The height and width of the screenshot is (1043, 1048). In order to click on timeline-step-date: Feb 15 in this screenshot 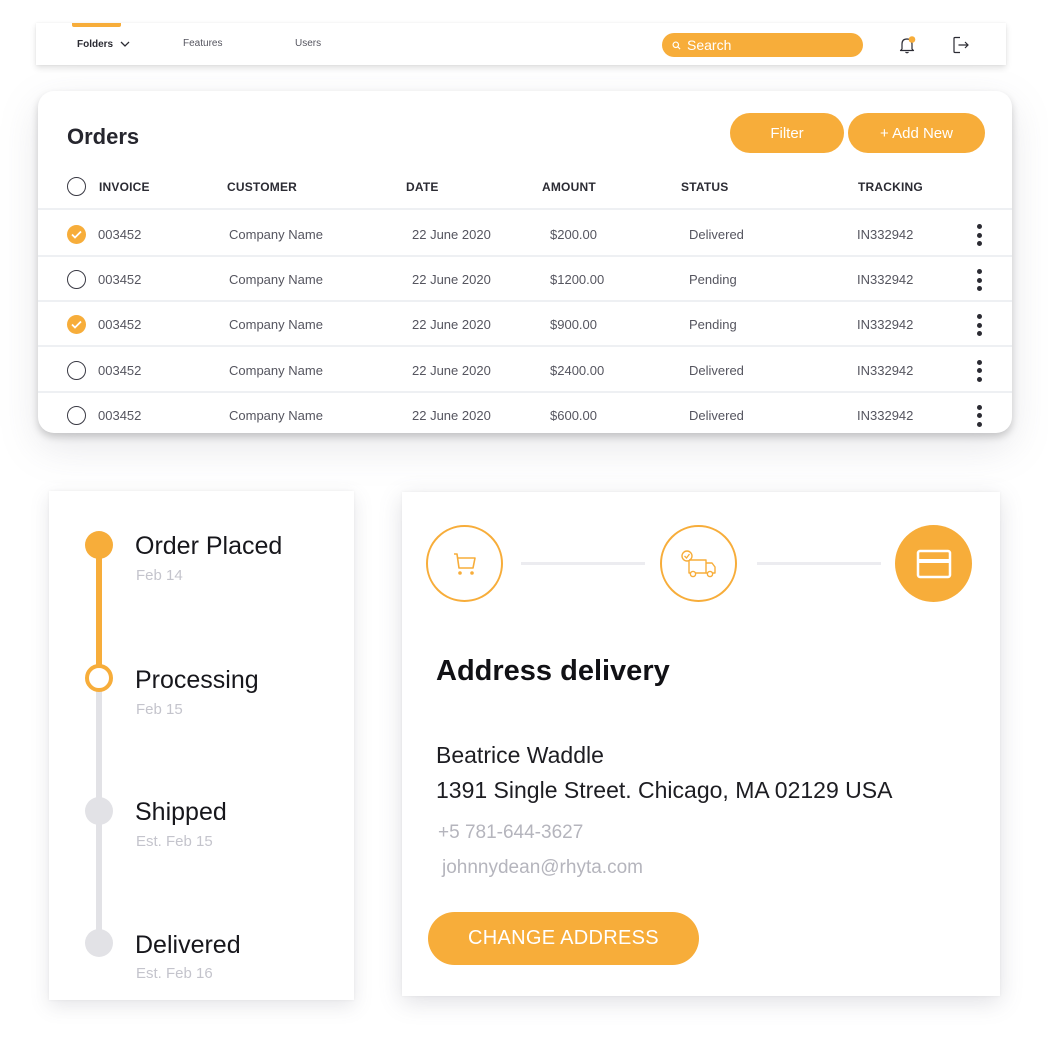, I will do `click(159, 709)`.